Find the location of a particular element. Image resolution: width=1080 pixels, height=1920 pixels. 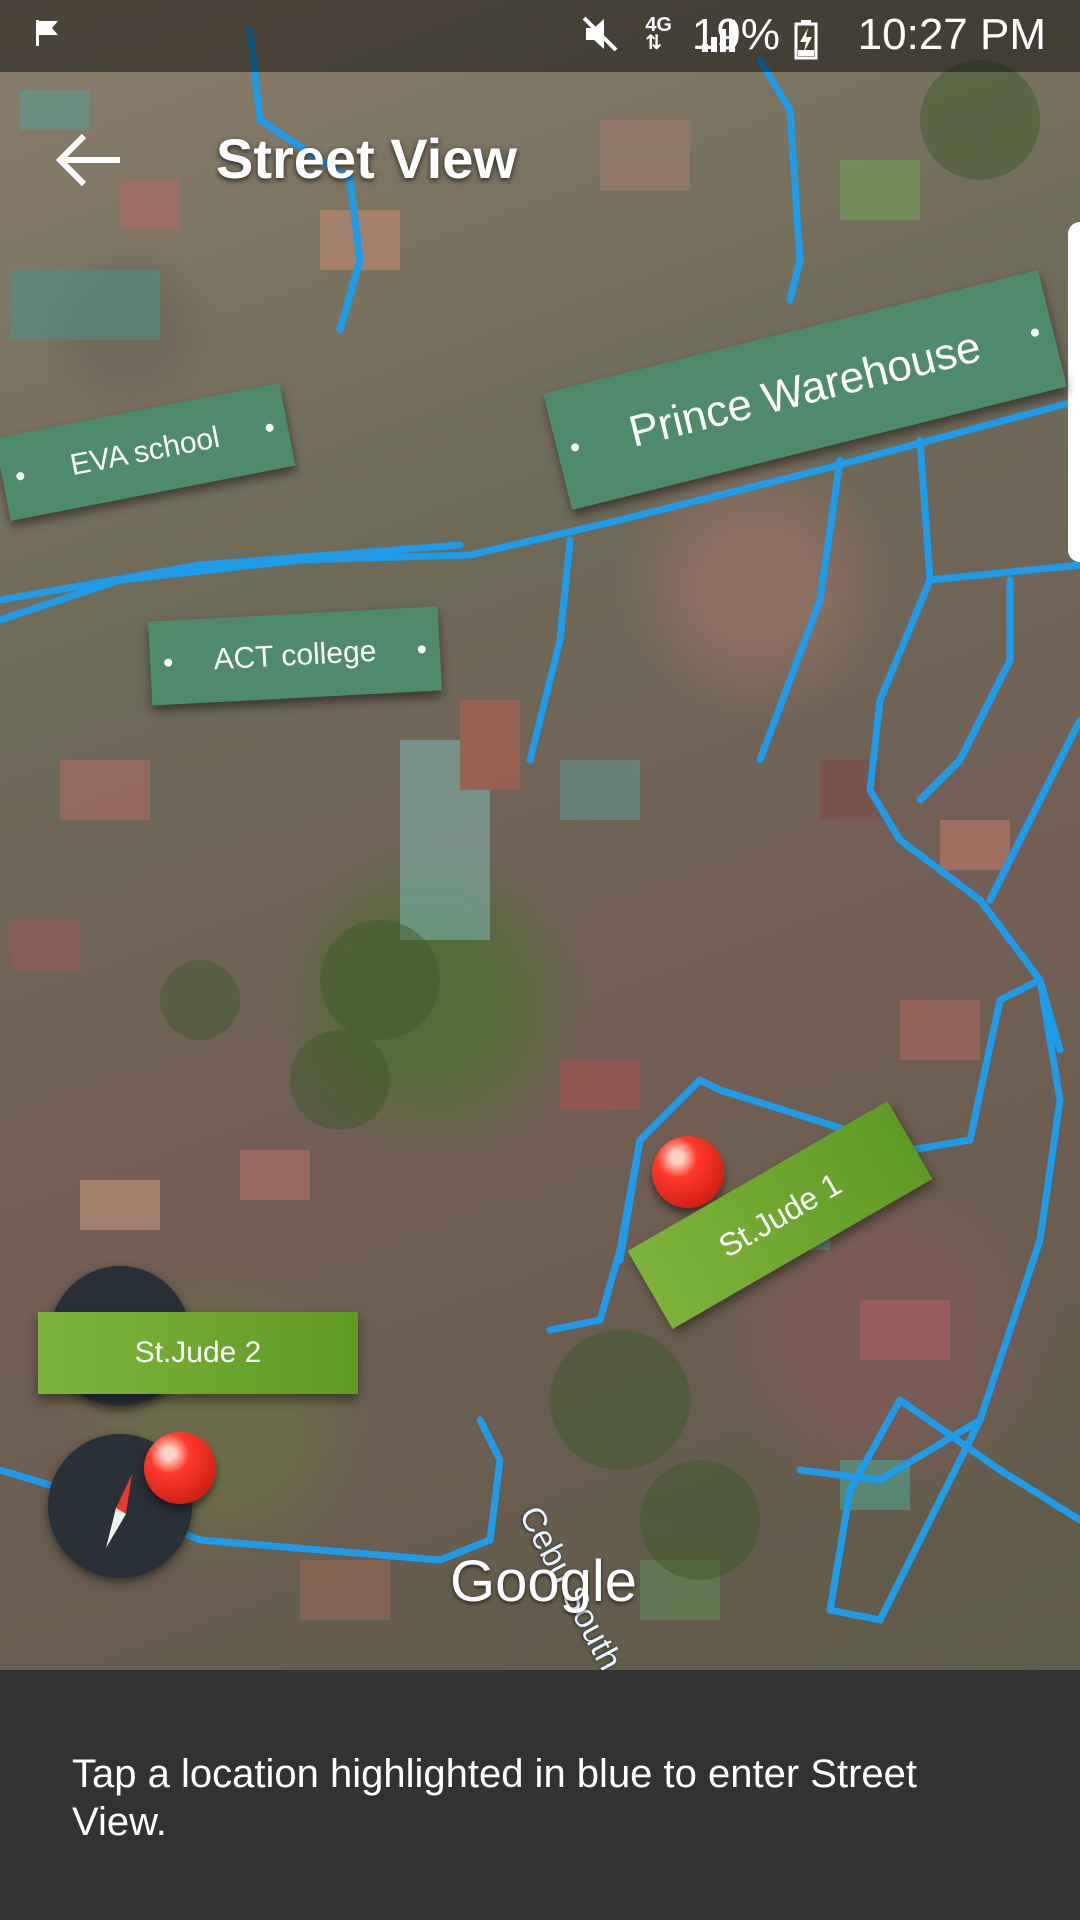

label-text: EVA school is located at coordinates (145, 451).